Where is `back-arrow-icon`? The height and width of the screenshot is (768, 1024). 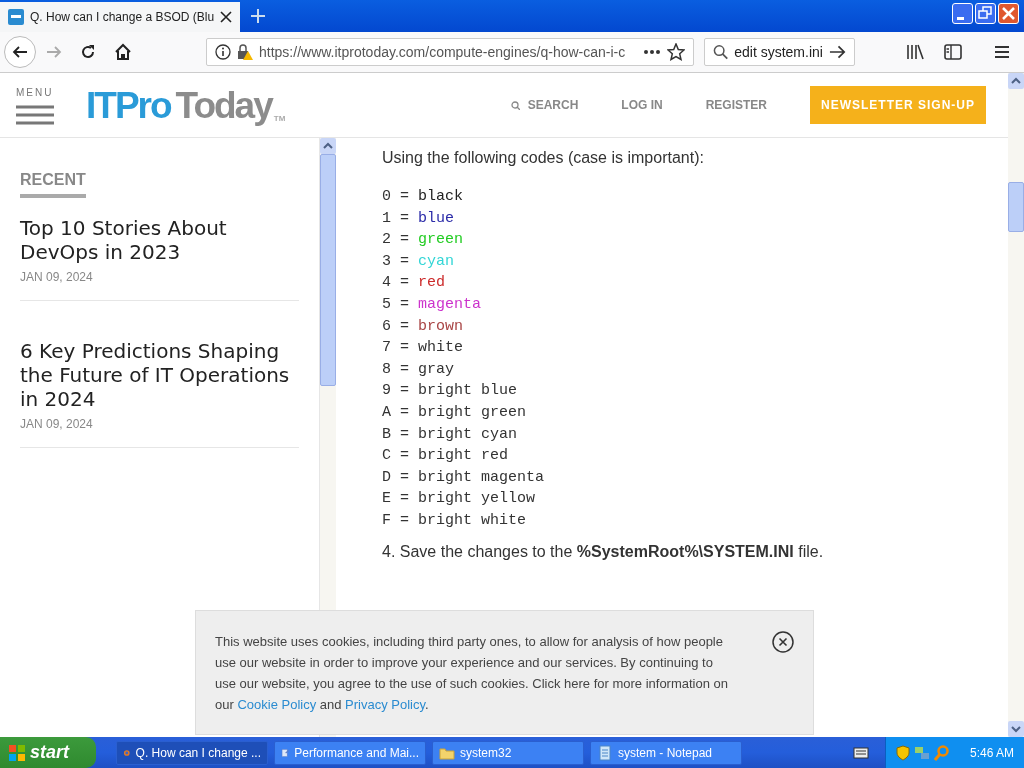
back-arrow-icon is located at coordinates (20, 52).